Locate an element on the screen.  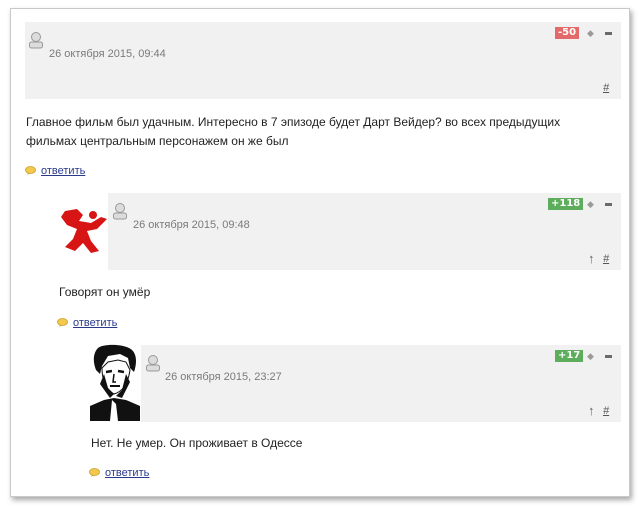
rating-badge: +118 is located at coordinates (566, 204).